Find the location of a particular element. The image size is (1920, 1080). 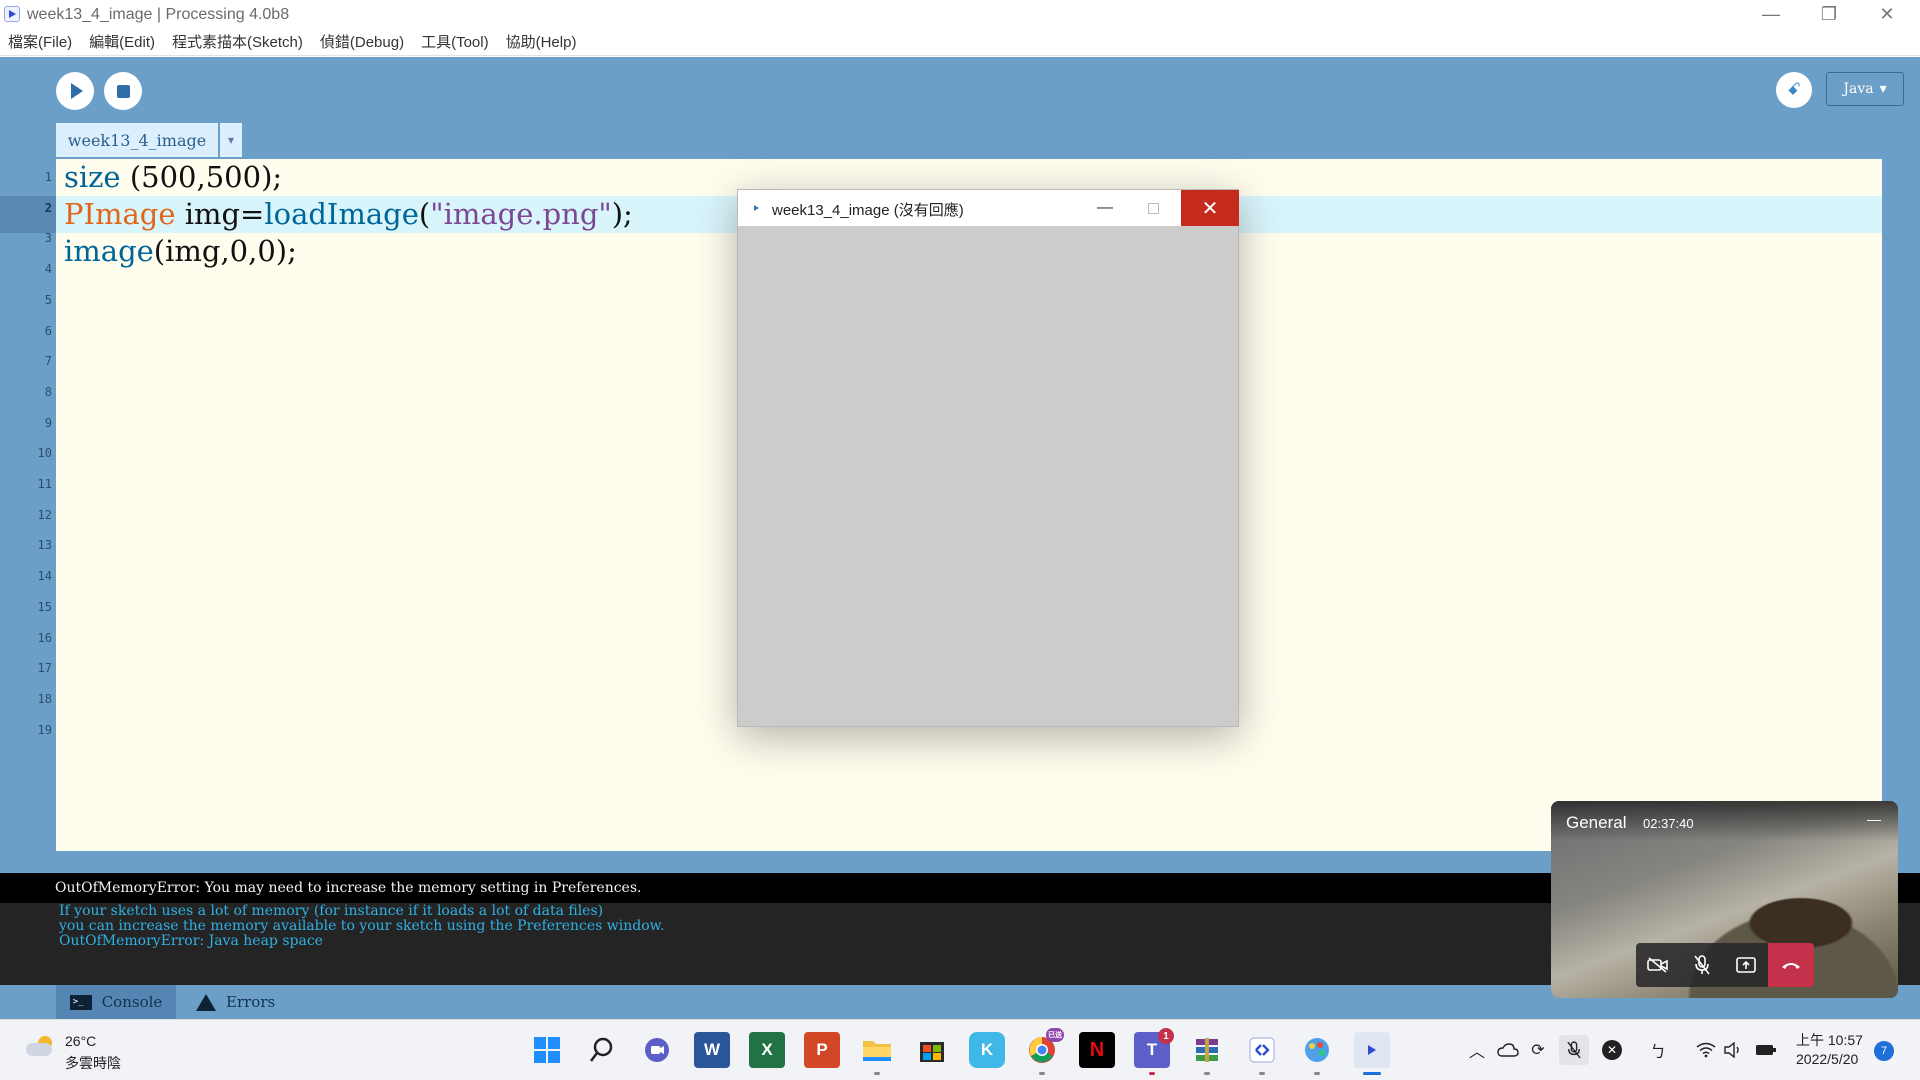

editor-scrollbar is located at coordinates (1892, 505).